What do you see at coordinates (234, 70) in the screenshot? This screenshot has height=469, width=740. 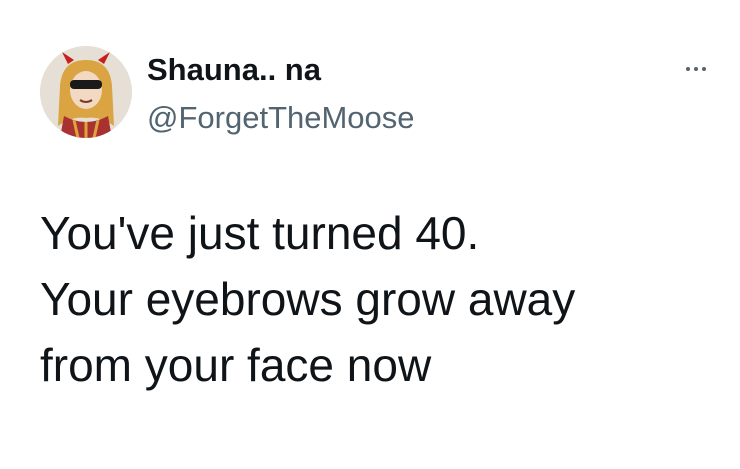 I see `author-display-name: Shauna.. na` at bounding box center [234, 70].